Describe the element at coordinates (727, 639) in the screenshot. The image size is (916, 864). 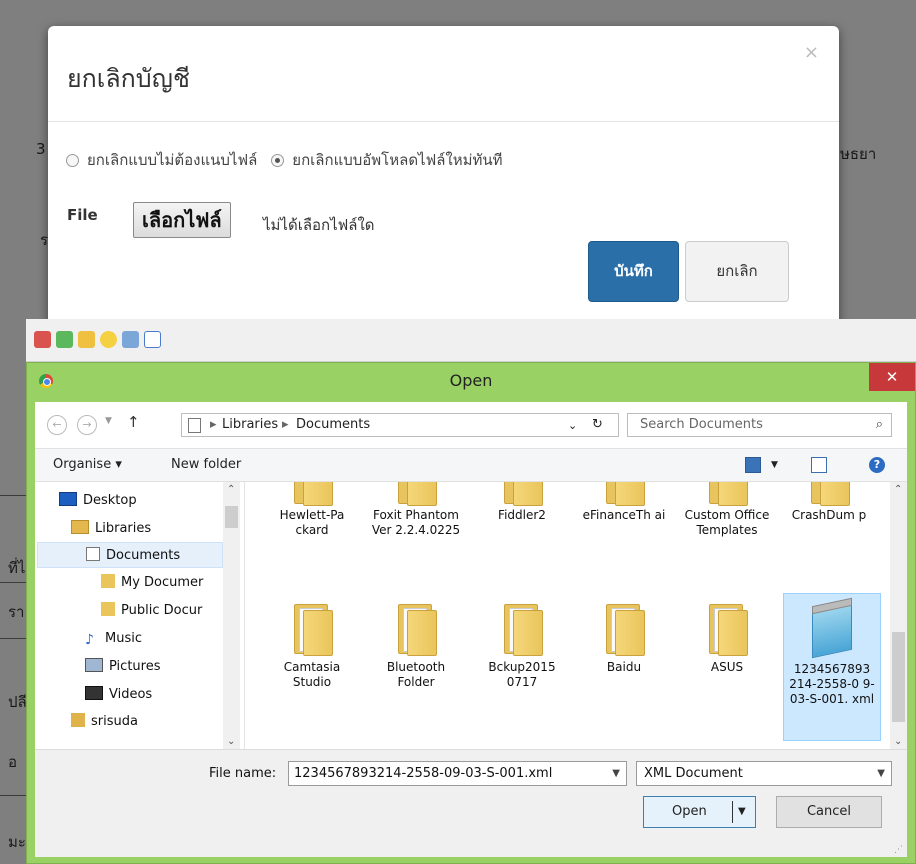
I see `folder-item: ASUS` at that location.